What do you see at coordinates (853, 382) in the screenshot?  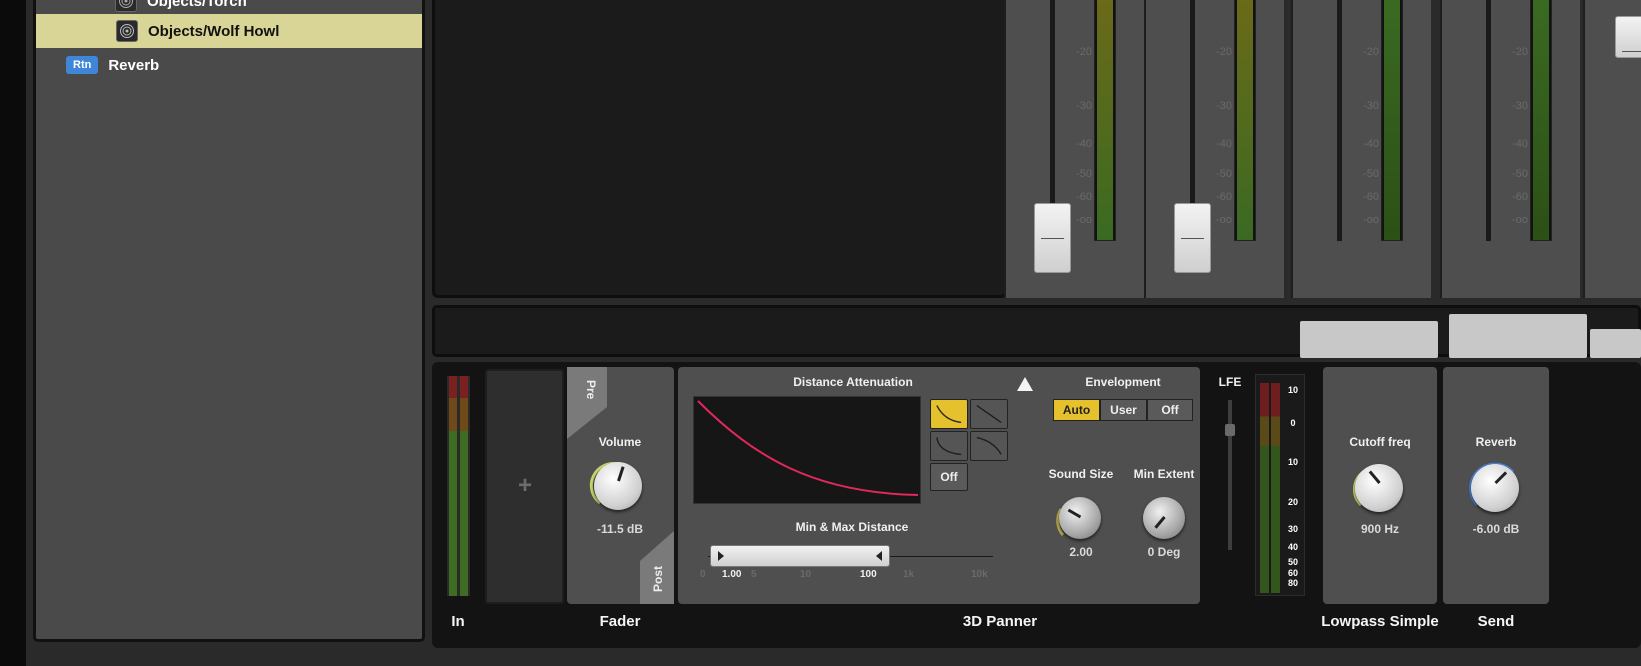 I see `distance-attenuation-label: Distance Attenuation` at bounding box center [853, 382].